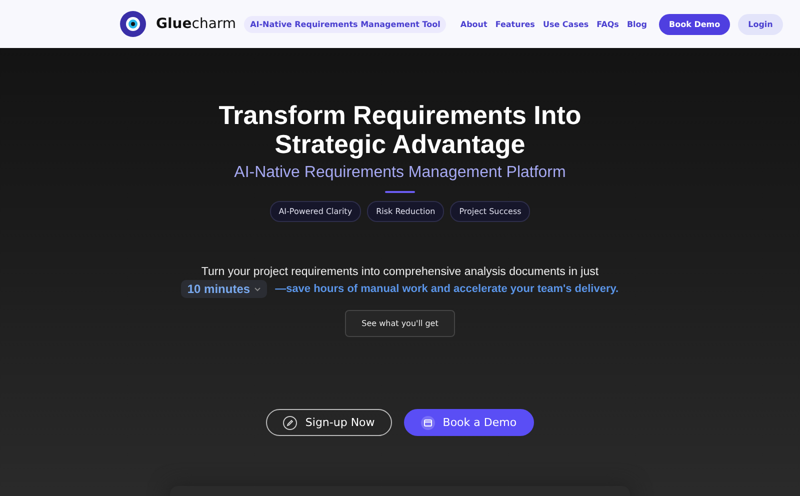 Image resolution: width=800 pixels, height=496 pixels. Describe the element at coordinates (400, 130) in the screenshot. I see `hero-title: Transform Requirements Into Strategic Advantage` at that location.